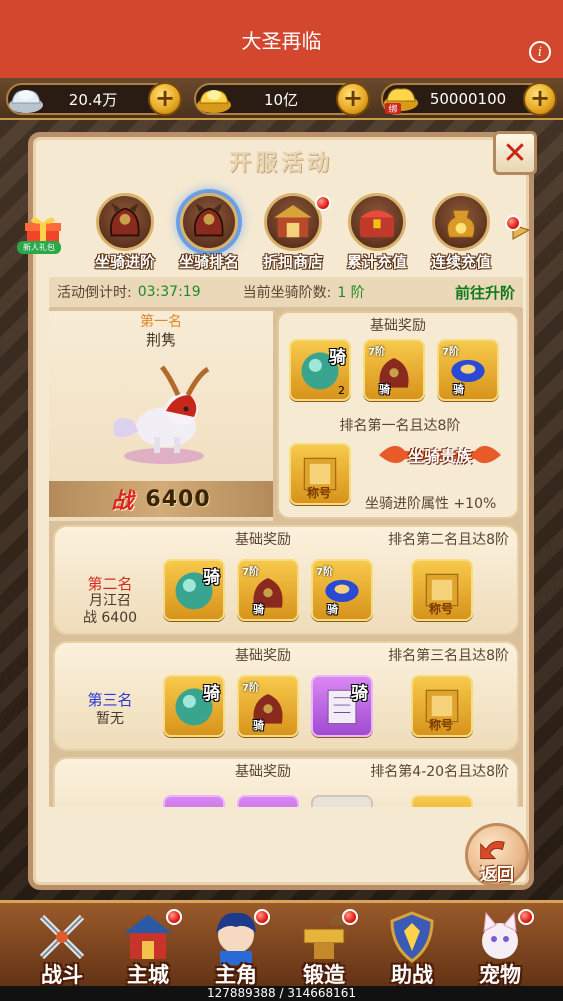 This screenshot has width=563, height=1001. Describe the element at coordinates (500, 975) in the screenshot. I see `nav-label: 宠物` at that location.